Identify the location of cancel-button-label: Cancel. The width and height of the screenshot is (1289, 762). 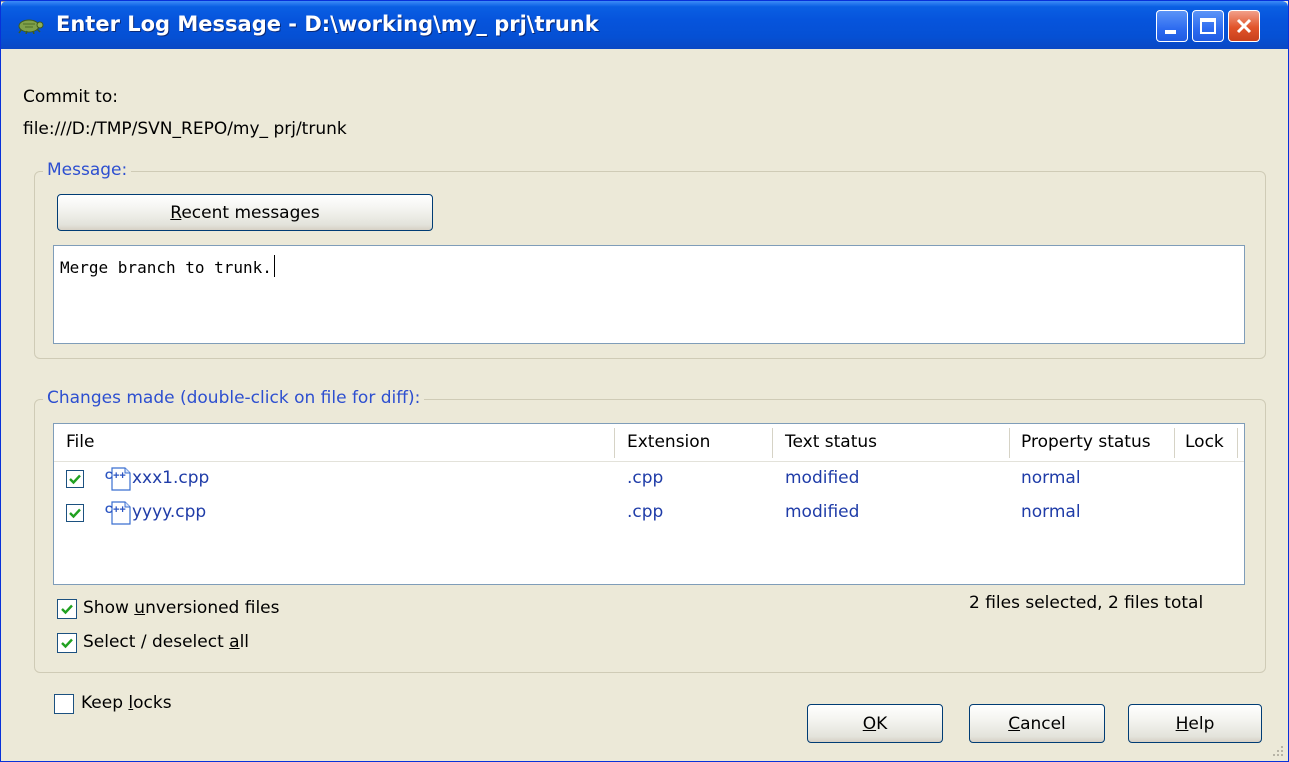
(1037, 723).